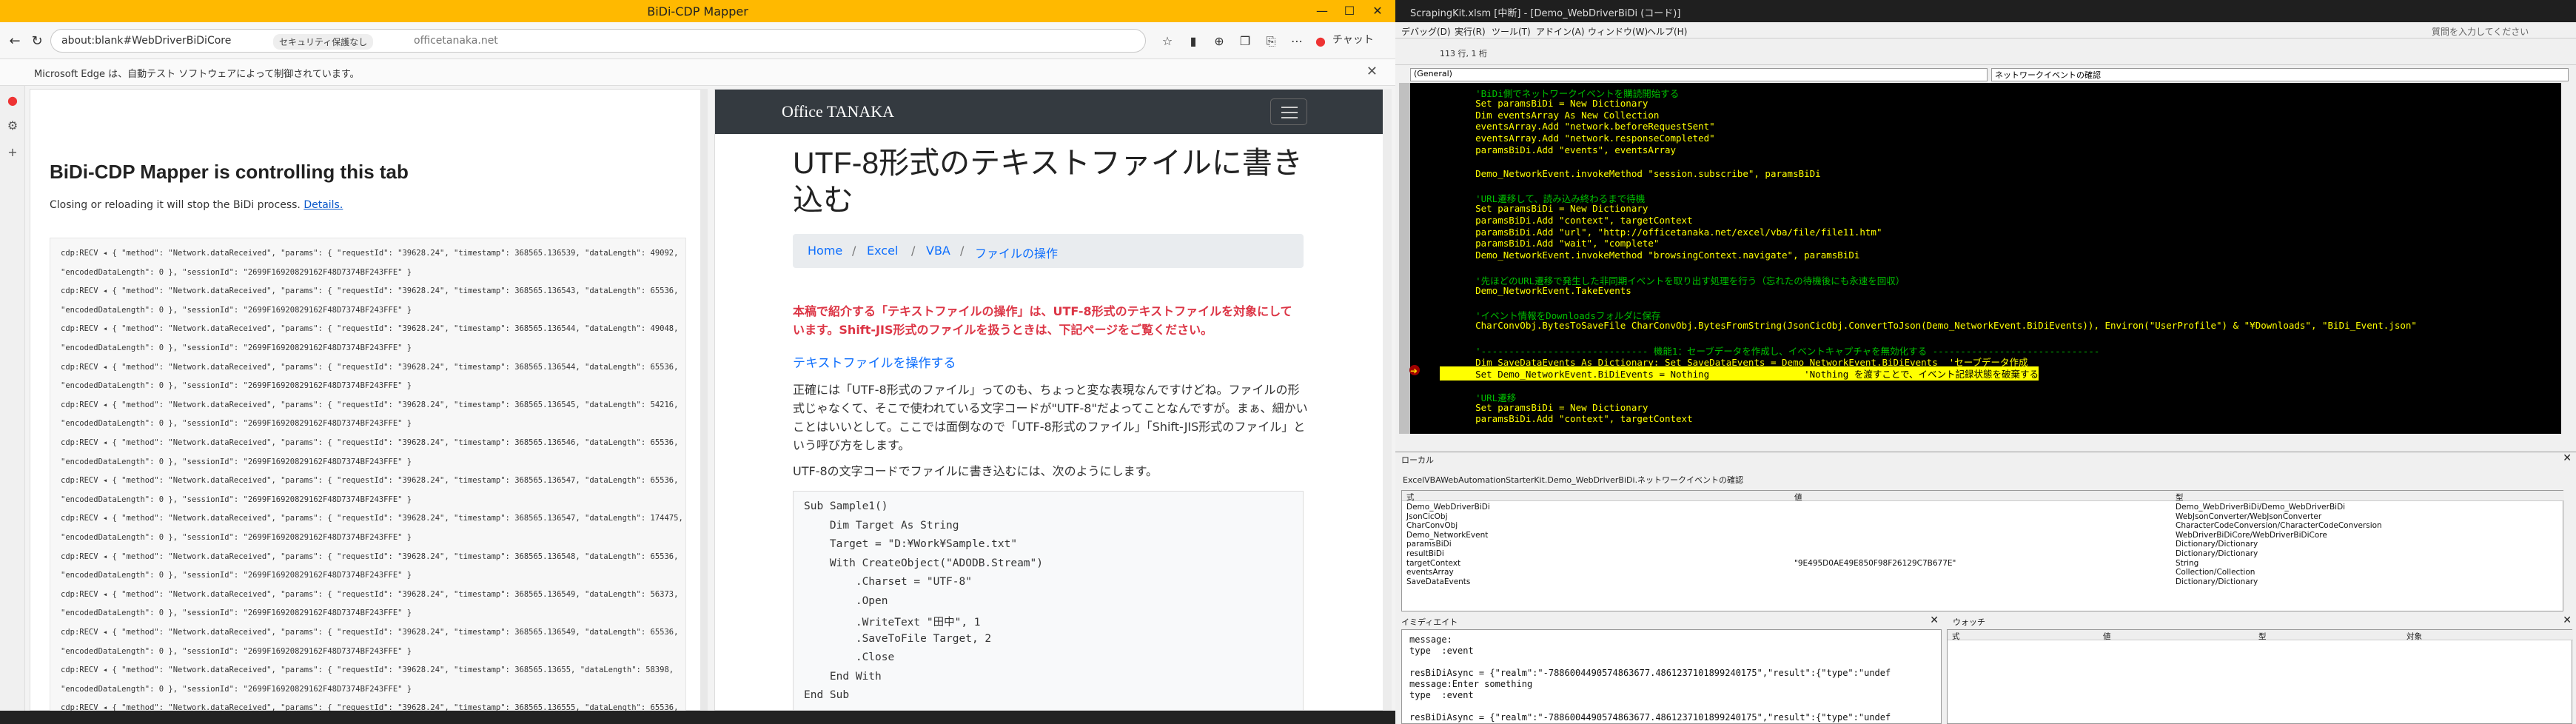  I want to click on reading-view-icon: ▮, so click(1193, 41).